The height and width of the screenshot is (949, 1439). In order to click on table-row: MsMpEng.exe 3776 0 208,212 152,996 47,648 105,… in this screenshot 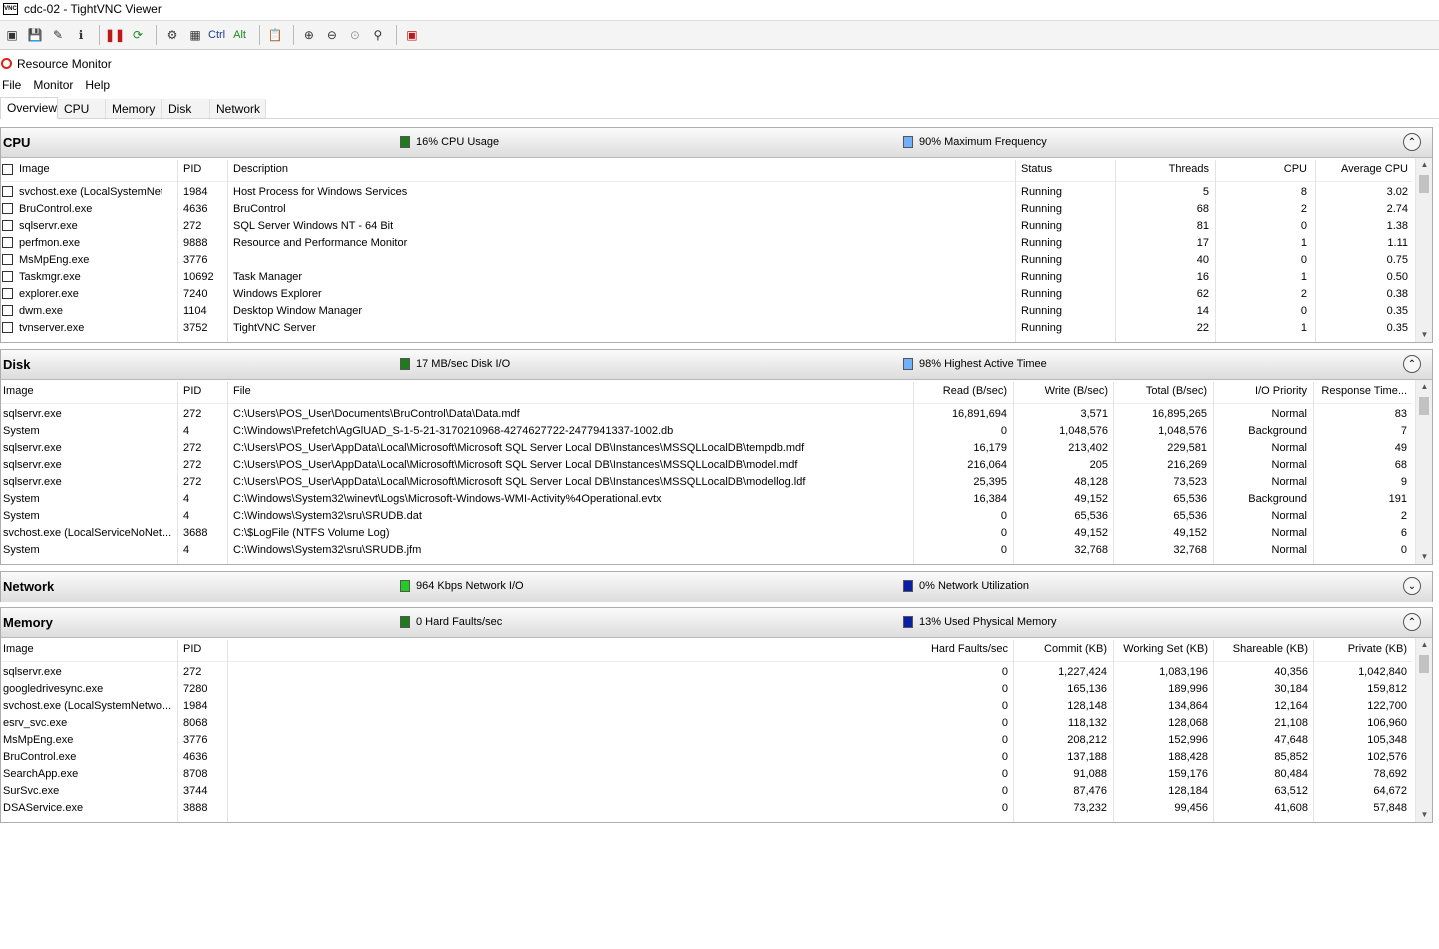, I will do `click(706, 740)`.